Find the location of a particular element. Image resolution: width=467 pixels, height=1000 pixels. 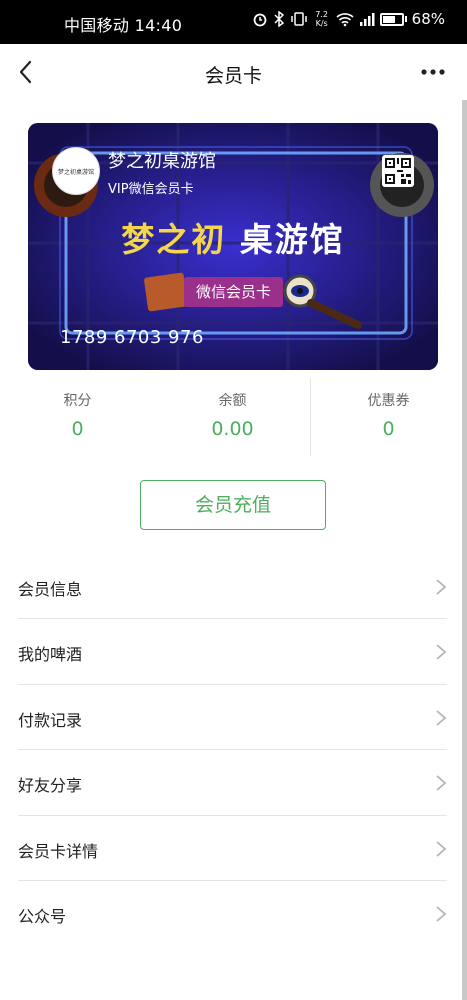

stat-balance: 余额 0.00 is located at coordinates (232, 417).